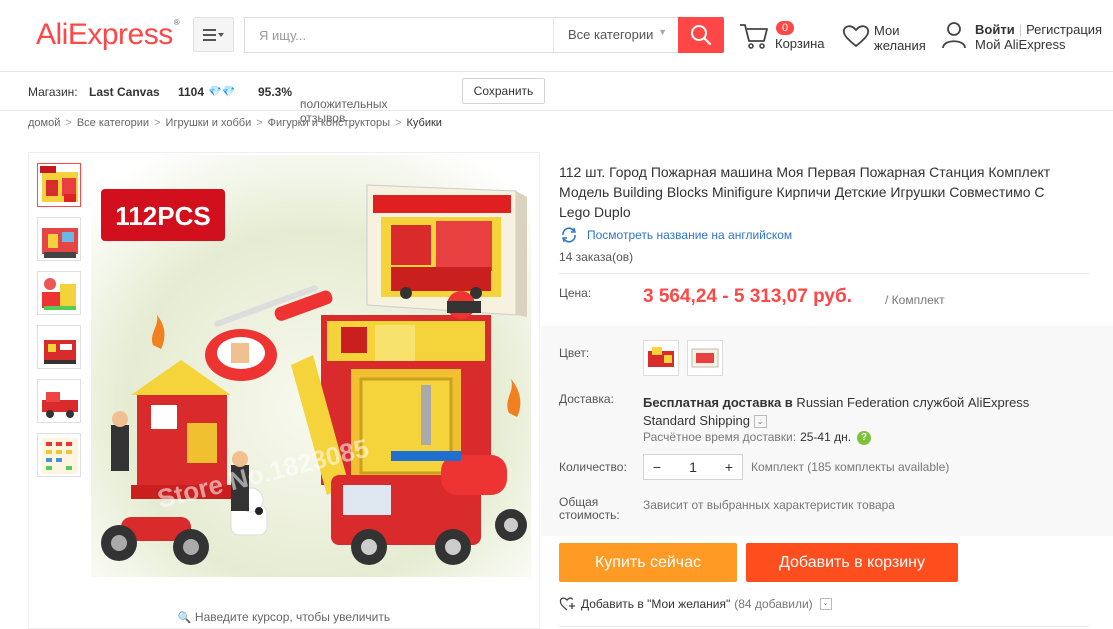 Image resolution: width=1113 pixels, height=629 pixels. What do you see at coordinates (284, 617) in the screenshot?
I see `zoom-hint: 🔍 Наведите курсор, чтобы увеличить` at bounding box center [284, 617].